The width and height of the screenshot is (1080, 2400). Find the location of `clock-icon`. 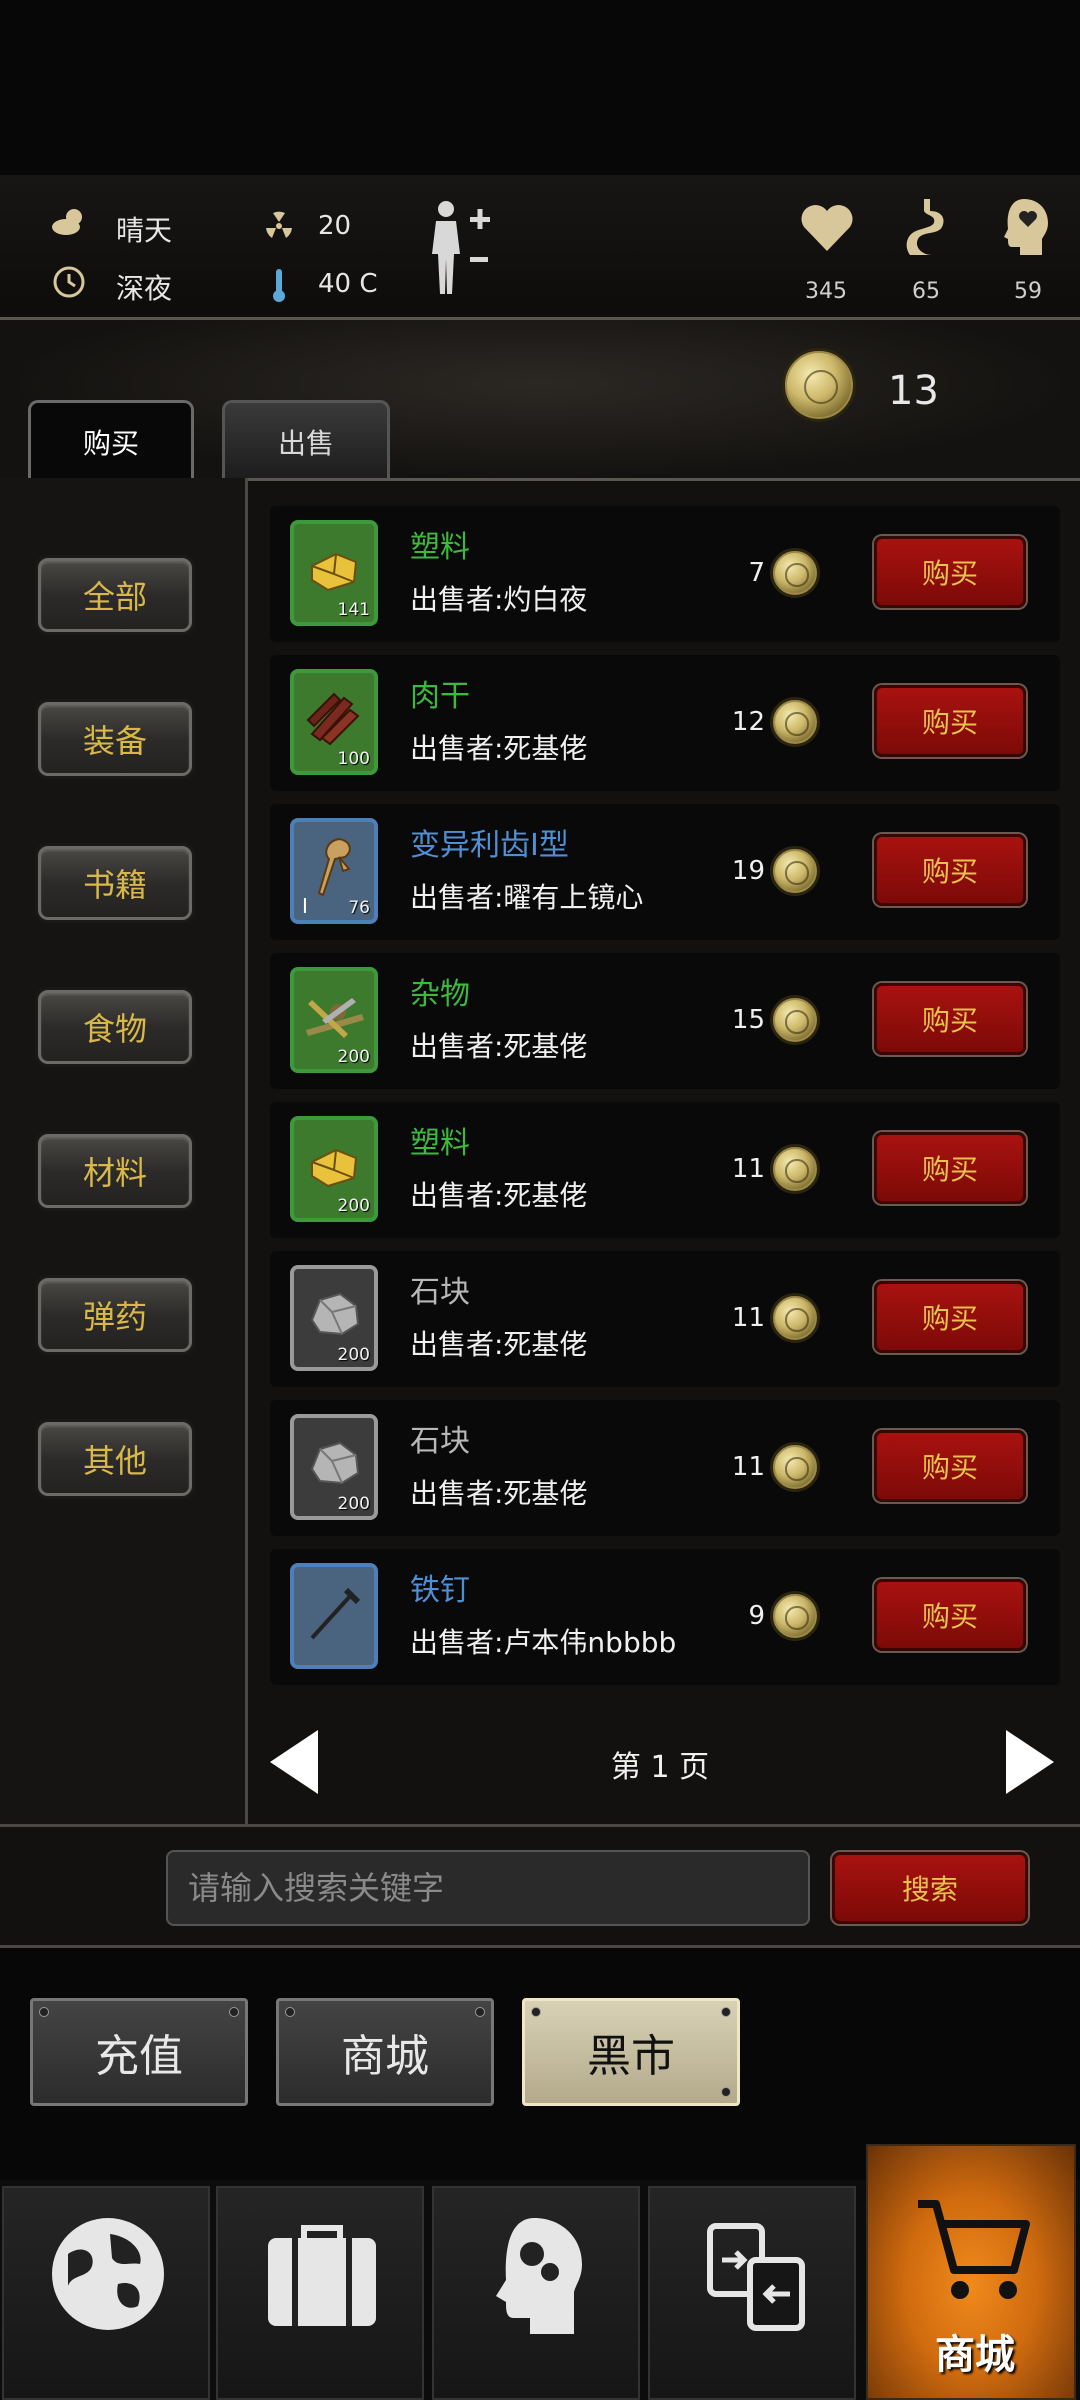

clock-icon is located at coordinates (69, 282).